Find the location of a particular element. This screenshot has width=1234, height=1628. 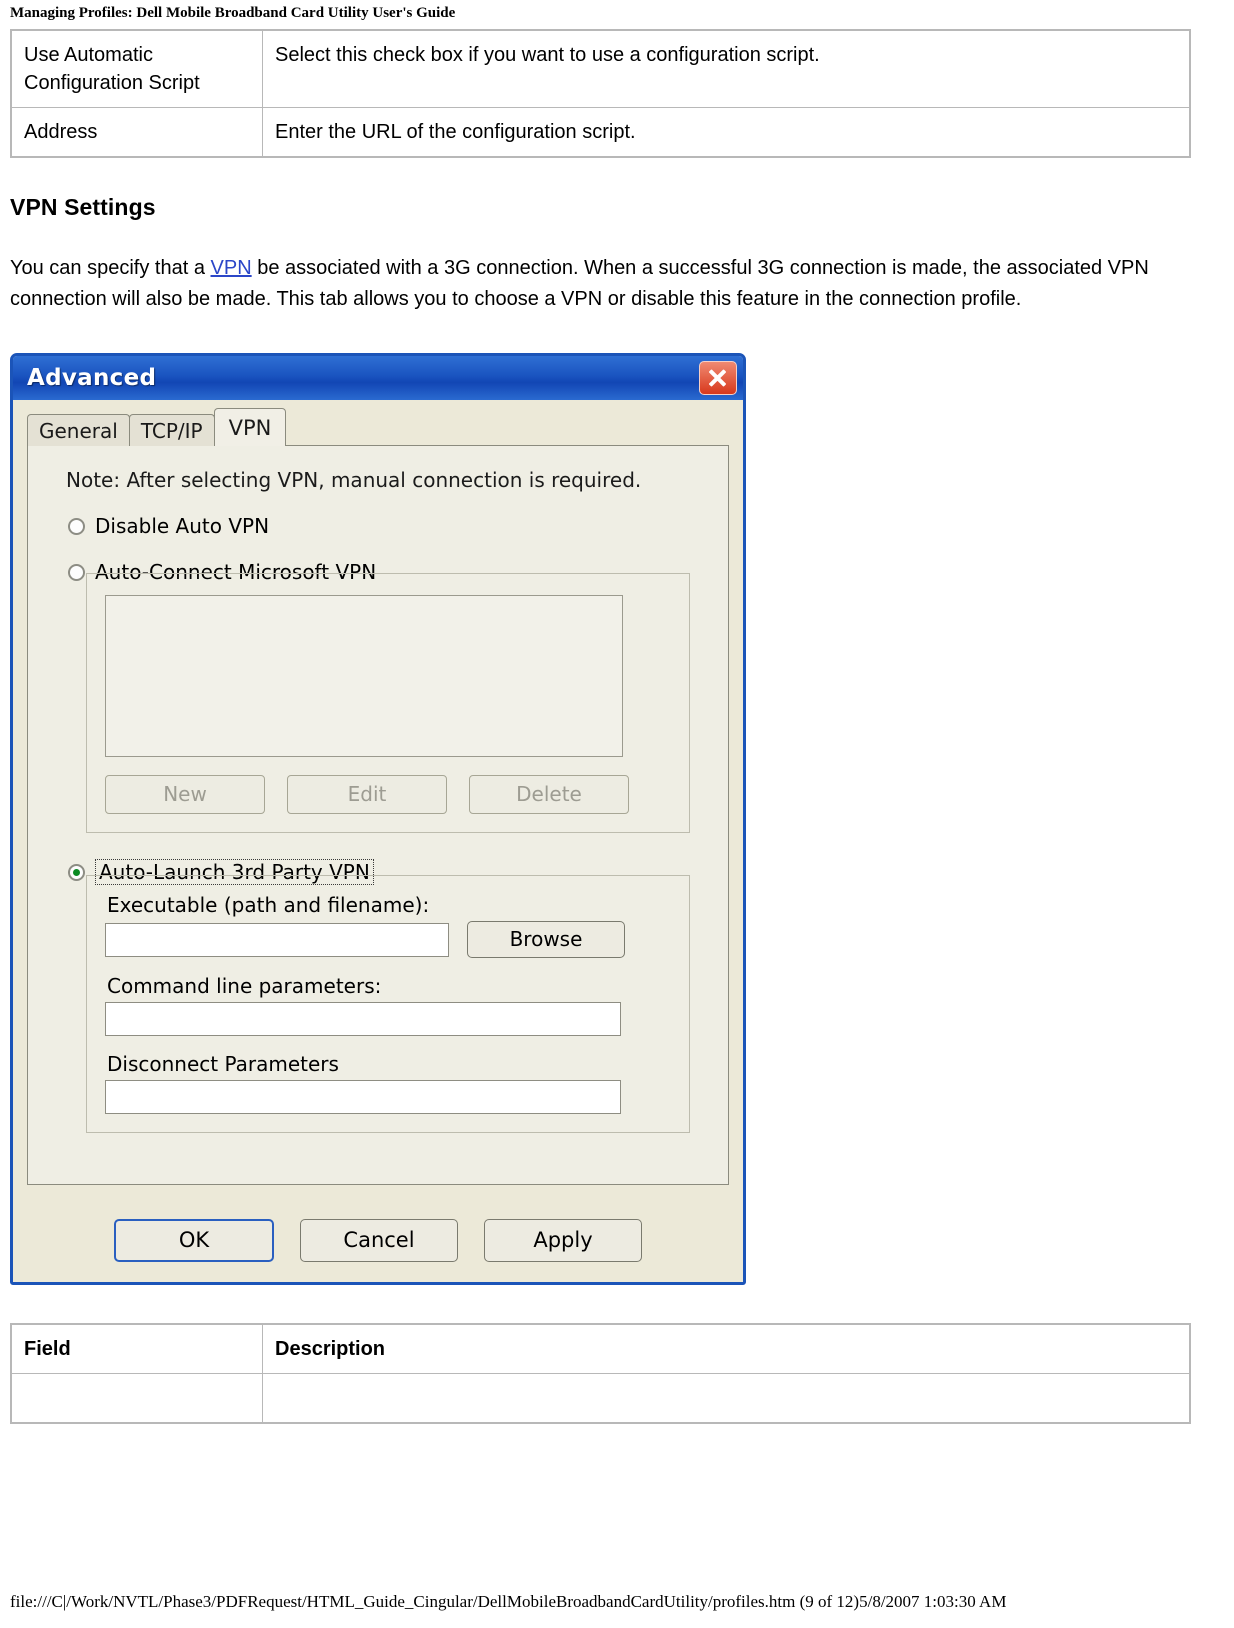

command-line-input is located at coordinates (363, 1019).